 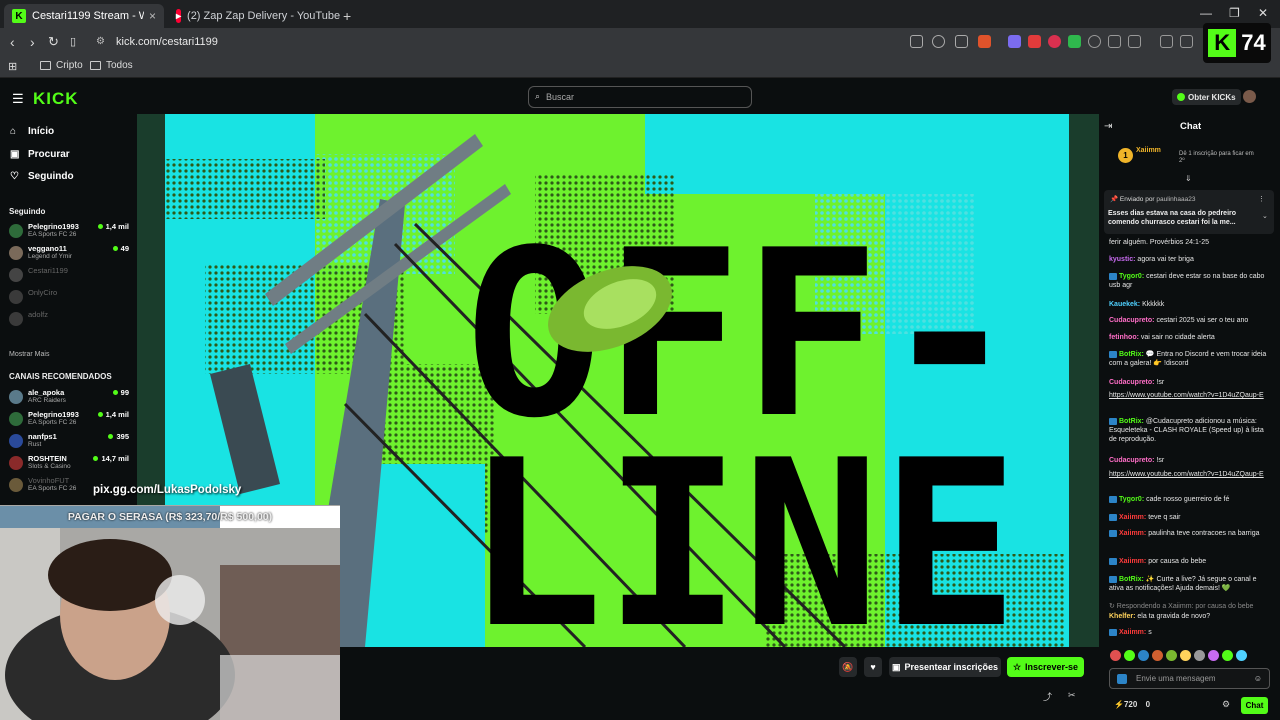 What do you see at coordinates (1226, 704) in the screenshot?
I see `chat-settings-icon: ⚙` at bounding box center [1226, 704].